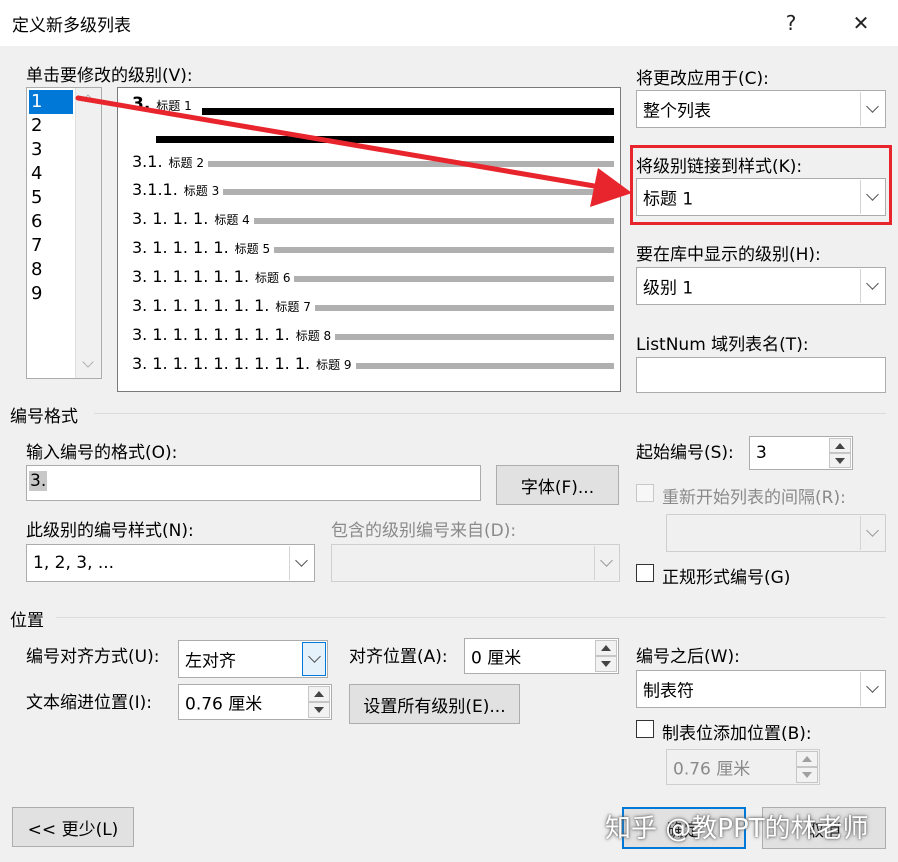 The height and width of the screenshot is (862, 898). What do you see at coordinates (44, 417) in the screenshot?
I see `number-format-section-label: 编号格式` at bounding box center [44, 417].